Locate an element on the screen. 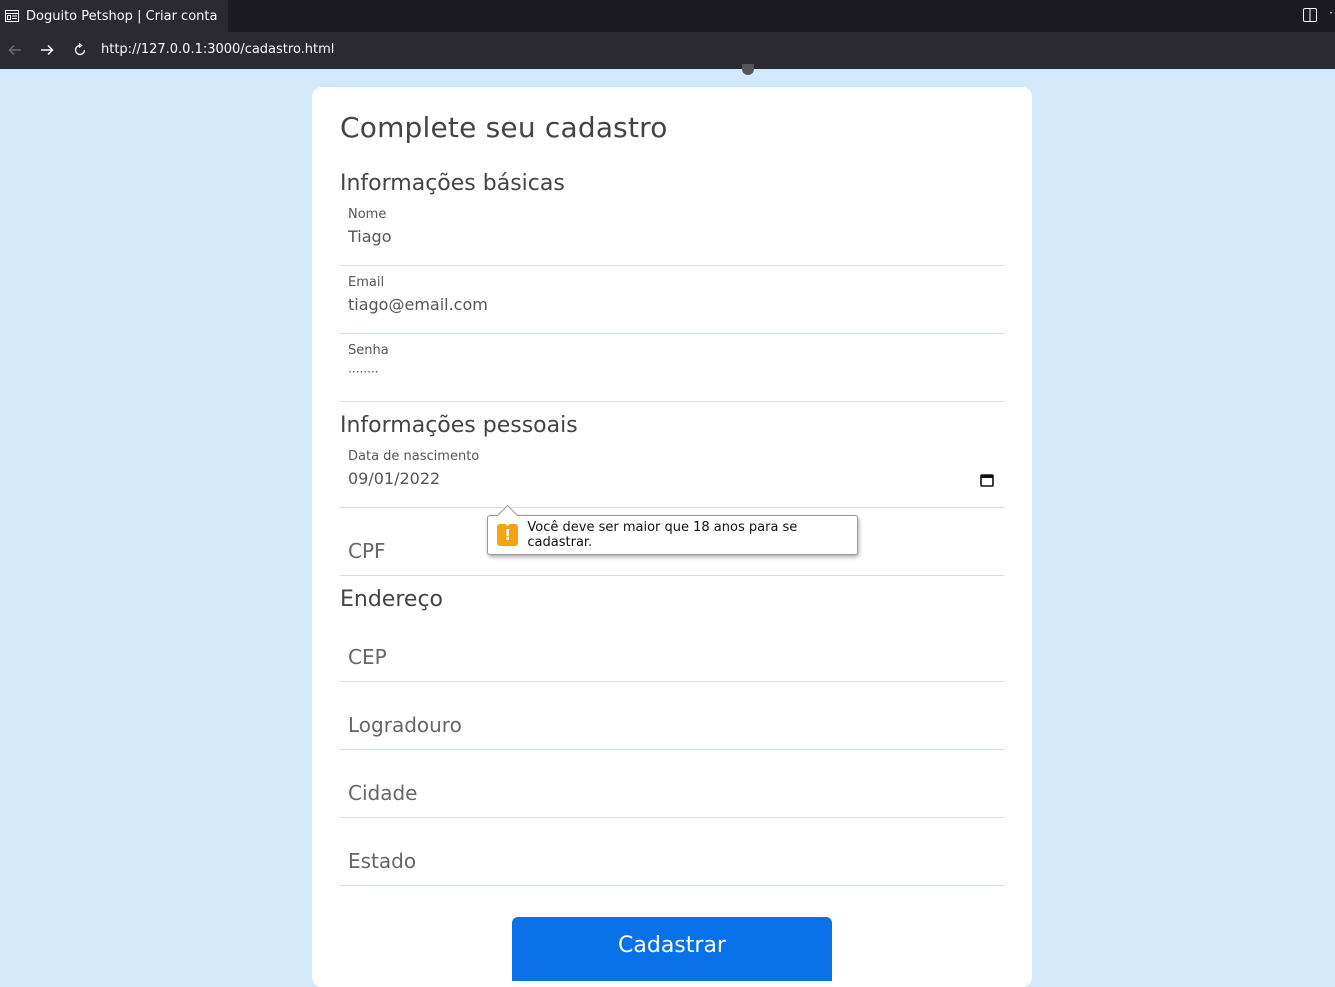  back-arrow-icon is located at coordinates (14, 50).